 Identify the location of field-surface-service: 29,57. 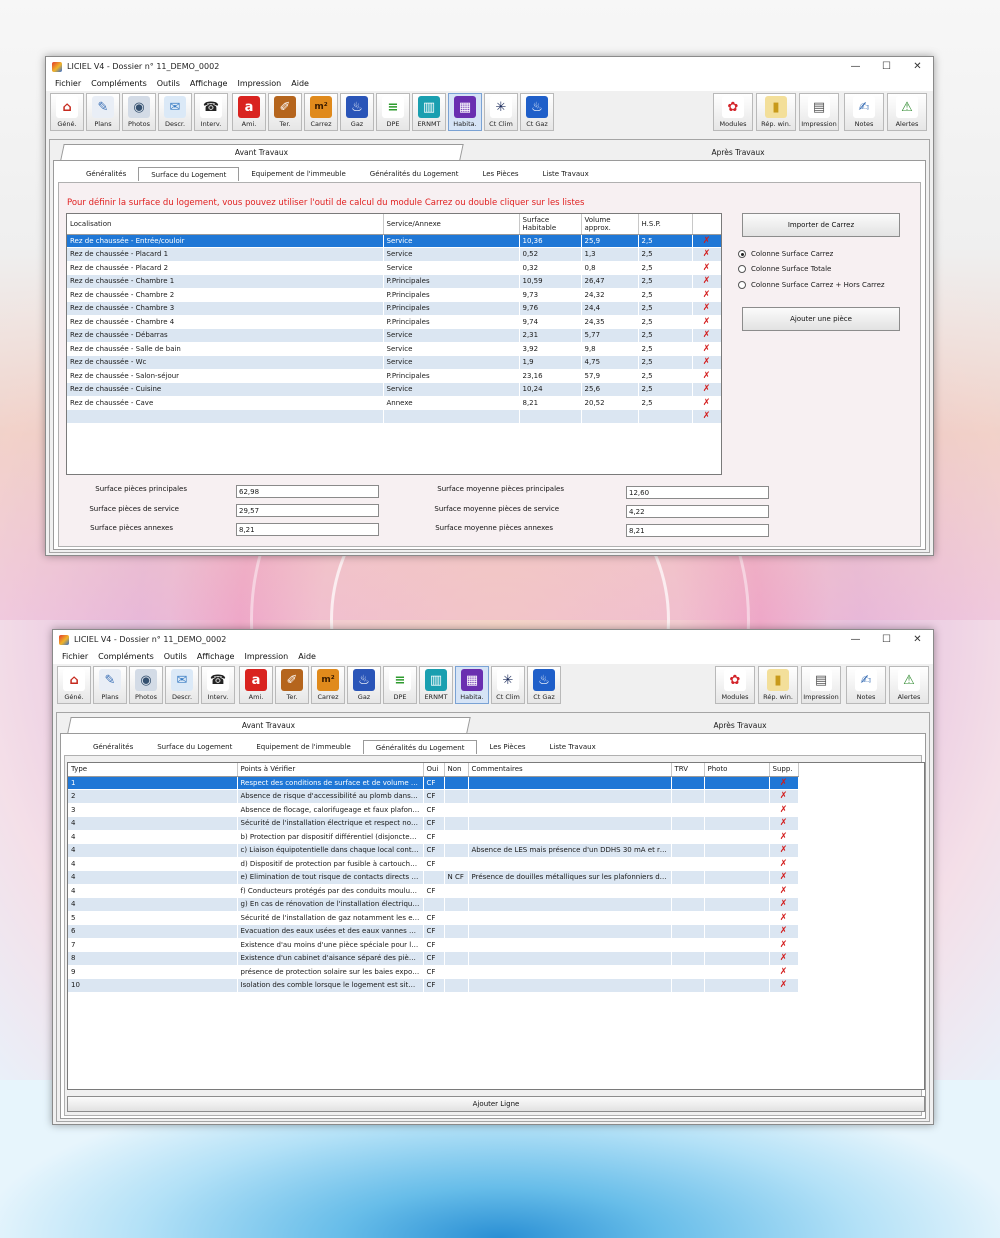
(307, 510).